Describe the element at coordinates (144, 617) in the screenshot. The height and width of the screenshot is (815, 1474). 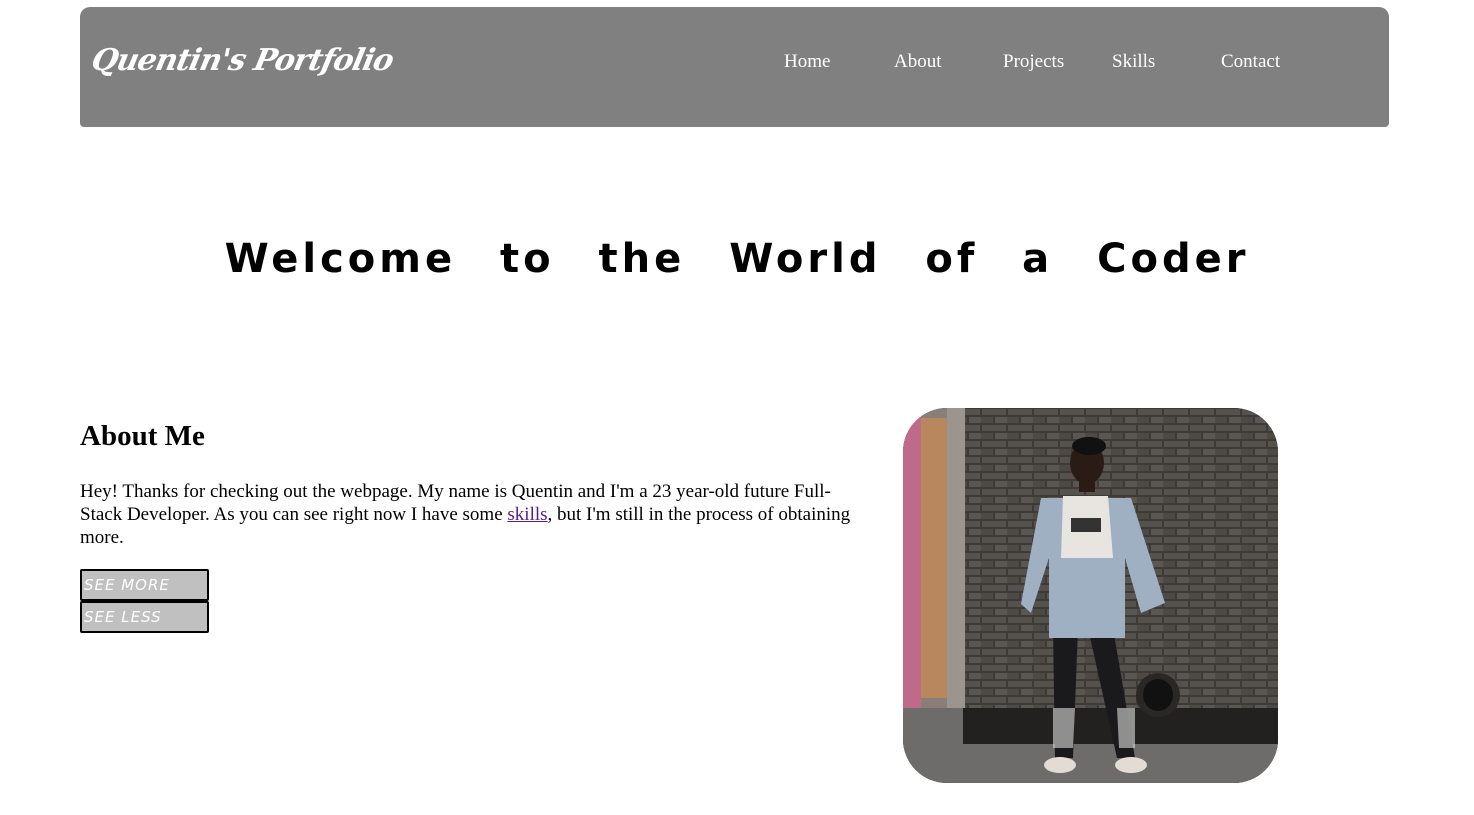
I see `see-less-button: SEE LESS` at that location.